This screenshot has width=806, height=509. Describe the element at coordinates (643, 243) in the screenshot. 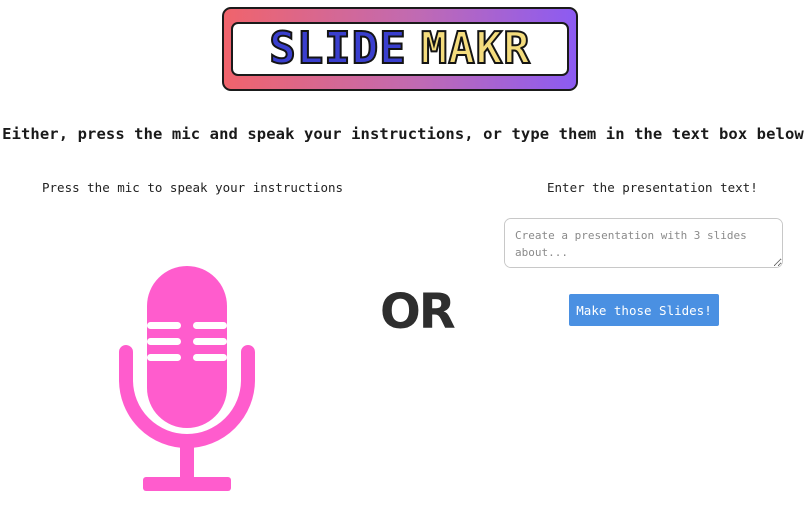

I see `presentation-text-input` at that location.